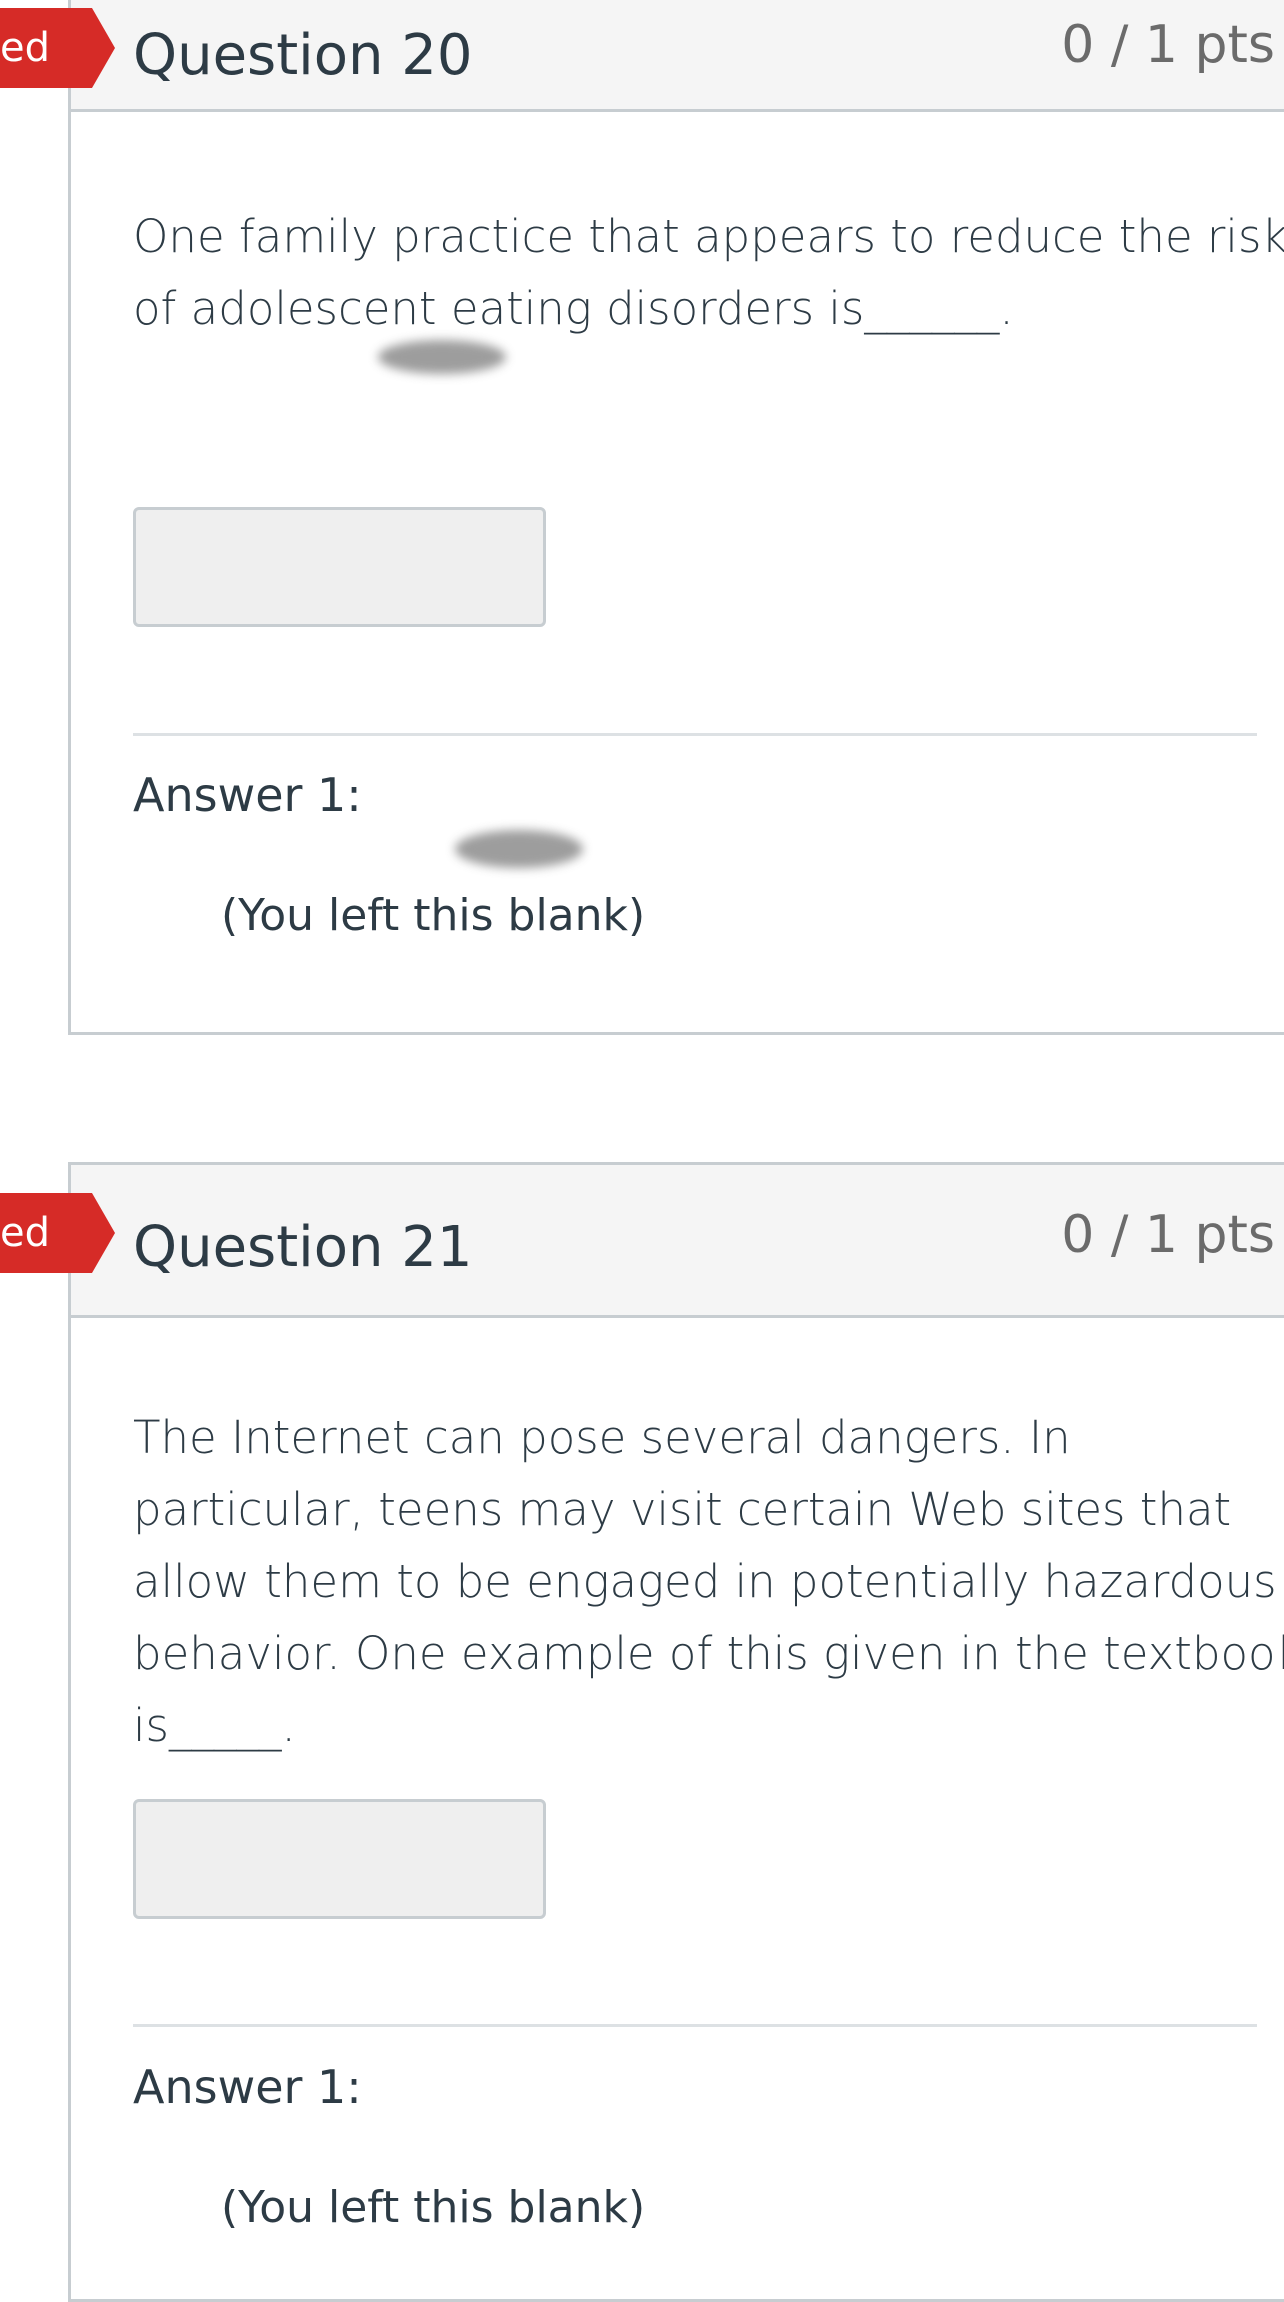  Describe the element at coordinates (677, 56) in the screenshot. I see `question-header: Question 20 0 / 1 pts` at that location.